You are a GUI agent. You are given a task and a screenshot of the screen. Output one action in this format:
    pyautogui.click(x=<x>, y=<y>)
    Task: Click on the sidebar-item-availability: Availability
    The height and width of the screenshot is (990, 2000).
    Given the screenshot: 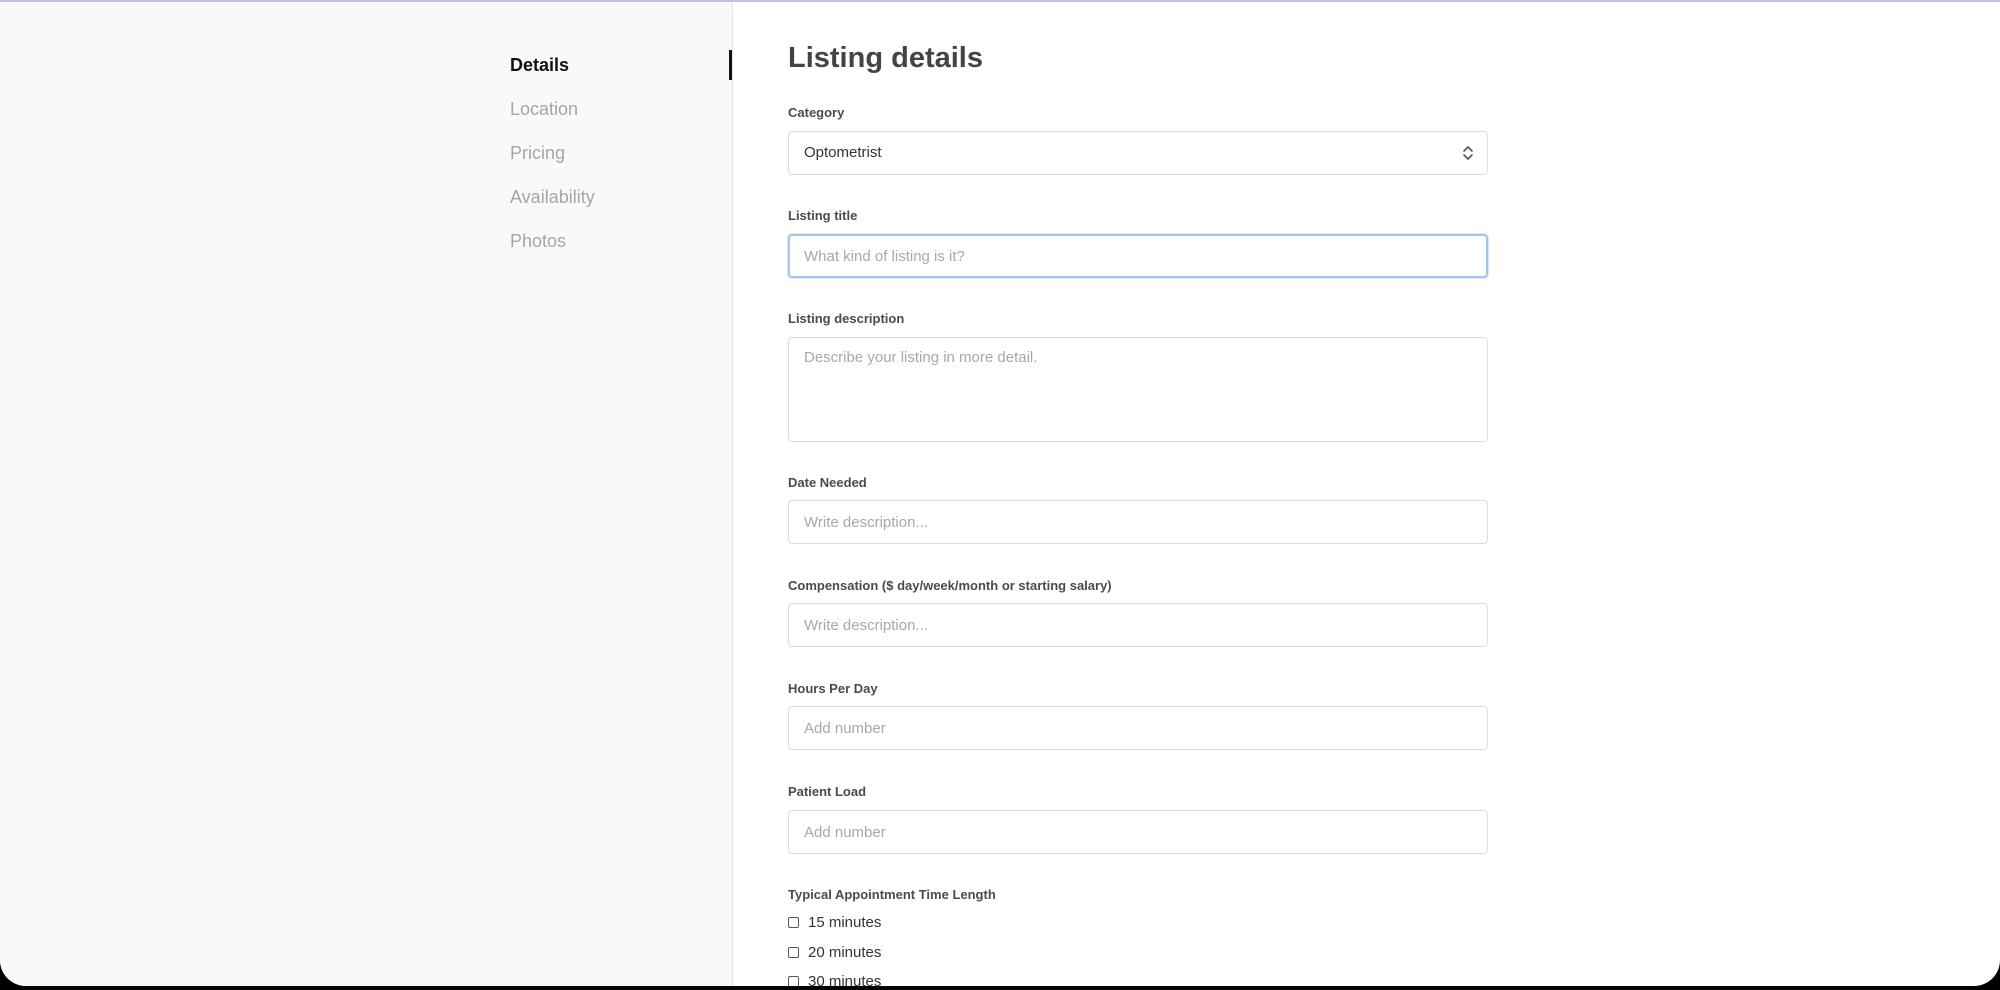 What is the action you would take?
    pyautogui.click(x=621, y=202)
    